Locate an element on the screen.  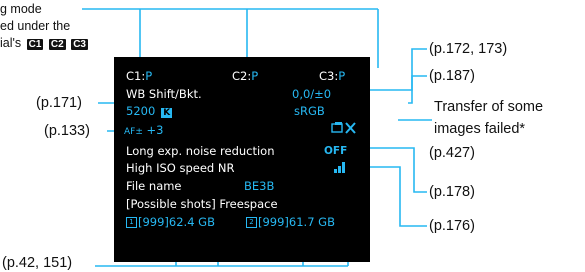
c3-setting: C3:P is located at coordinates (332, 76).